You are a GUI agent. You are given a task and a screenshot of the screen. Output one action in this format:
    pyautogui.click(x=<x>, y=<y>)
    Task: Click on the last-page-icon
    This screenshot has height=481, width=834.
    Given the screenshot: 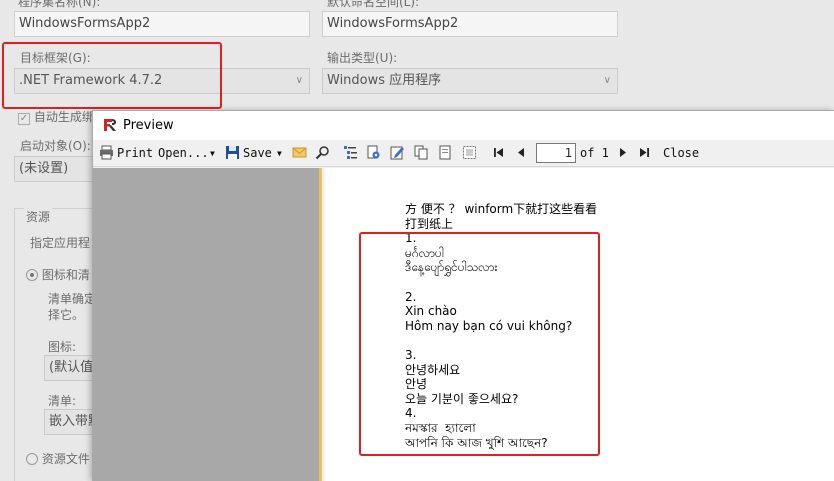 What is the action you would take?
    pyautogui.click(x=644, y=152)
    